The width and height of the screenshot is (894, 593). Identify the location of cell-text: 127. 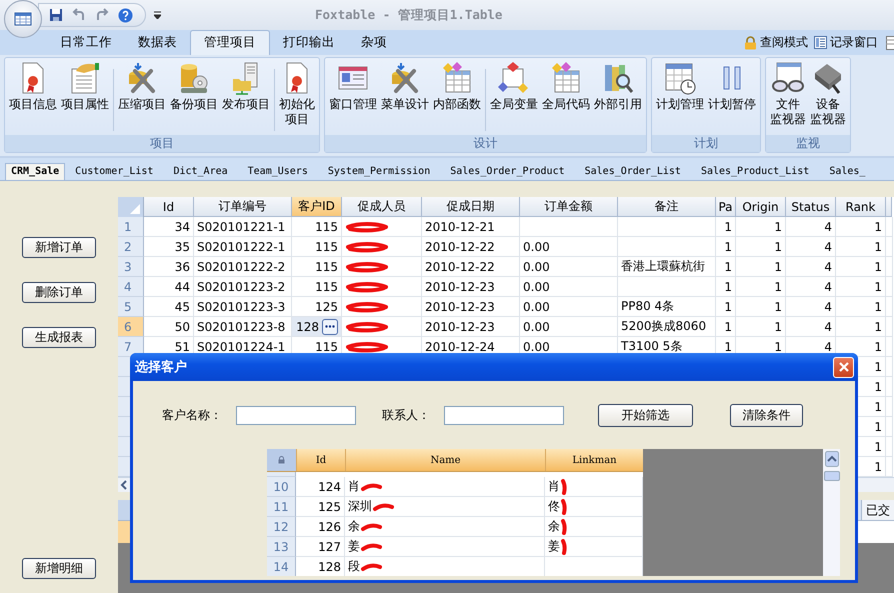
(329, 547).